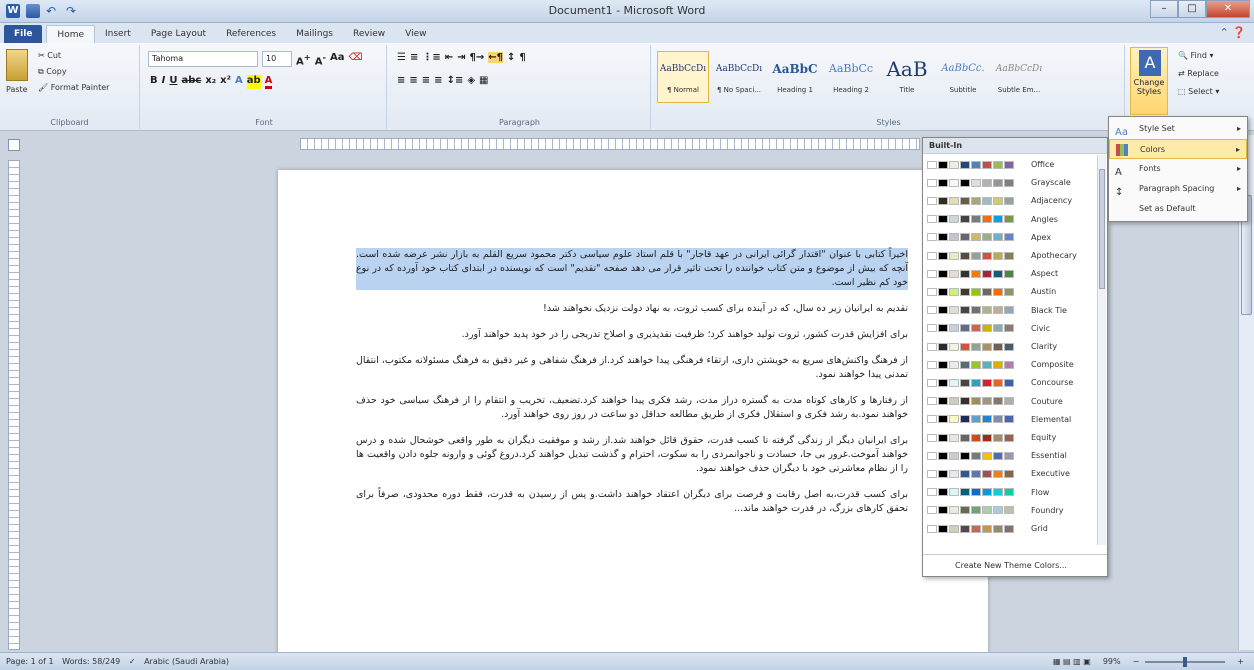 The width and height of the screenshot is (1254, 670). What do you see at coordinates (164, 82) in the screenshot?
I see `italic-icon: I` at bounding box center [164, 82].